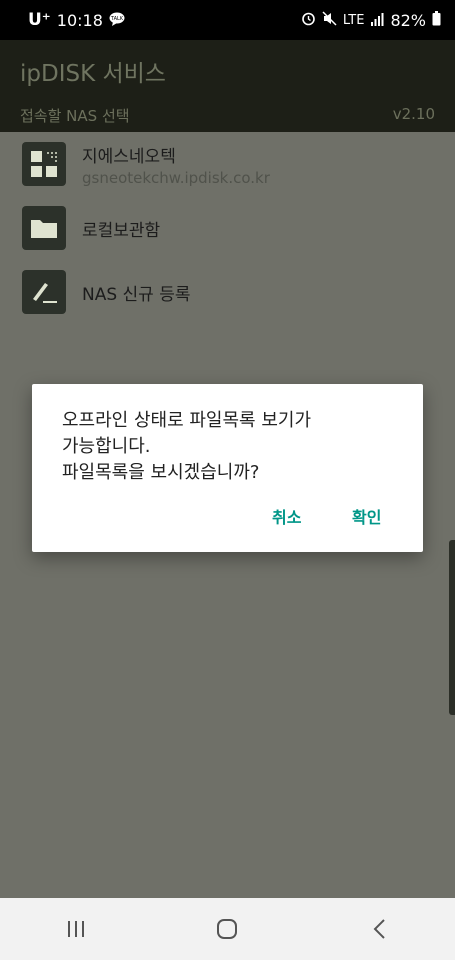 The width and height of the screenshot is (455, 960). What do you see at coordinates (176, 177) in the screenshot?
I see `list-item-address: gsneotekchw.ipdisk.co.kr` at bounding box center [176, 177].